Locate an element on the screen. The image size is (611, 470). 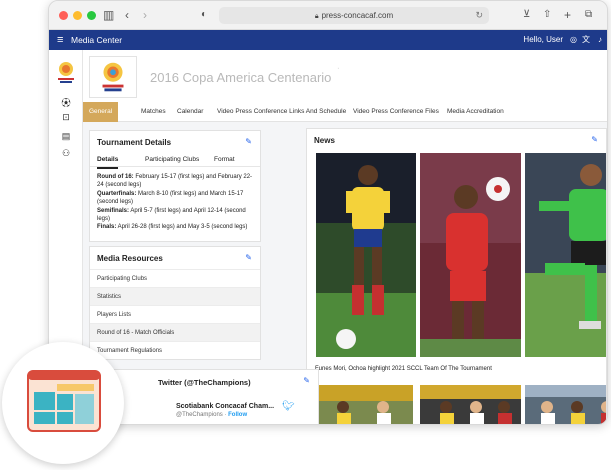
news-title: News is located at coordinates (324, 140).